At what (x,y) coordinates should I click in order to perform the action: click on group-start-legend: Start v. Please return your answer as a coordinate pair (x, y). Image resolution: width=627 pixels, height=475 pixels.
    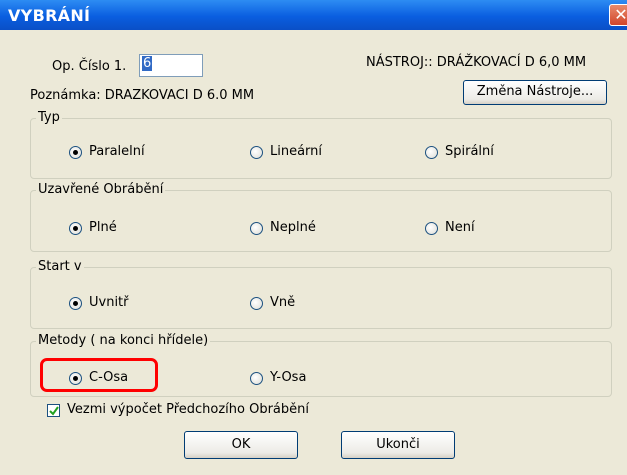
    Looking at the image, I should click on (60, 266).